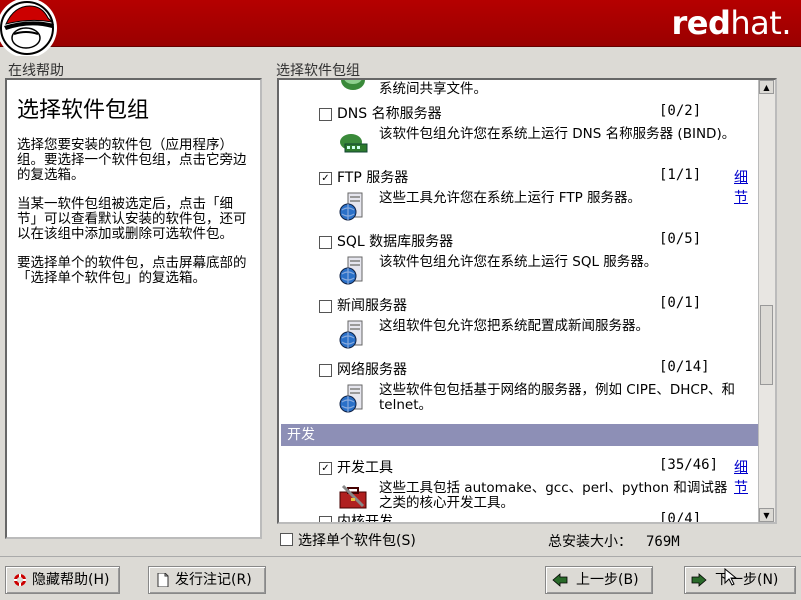 This screenshot has height=600, width=801. What do you see at coordinates (766, 515) in the screenshot?
I see `scroll-down-button: ▼` at bounding box center [766, 515].